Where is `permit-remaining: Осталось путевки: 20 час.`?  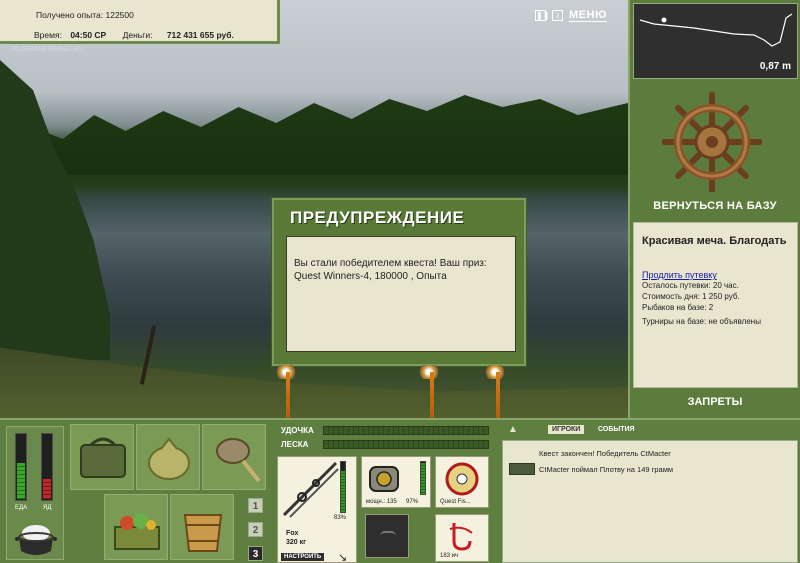 permit-remaining: Осталось путевки: 20 час. is located at coordinates (690, 285).